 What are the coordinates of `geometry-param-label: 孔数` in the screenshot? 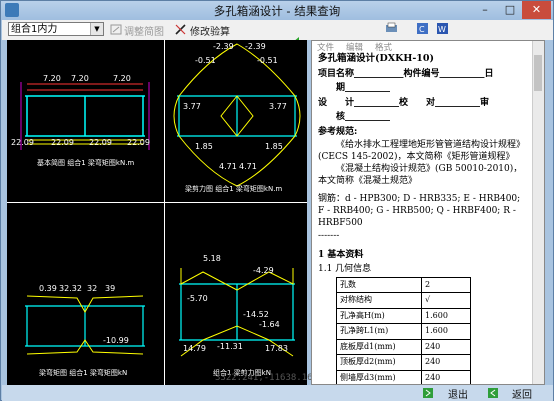 It's located at (379, 284).